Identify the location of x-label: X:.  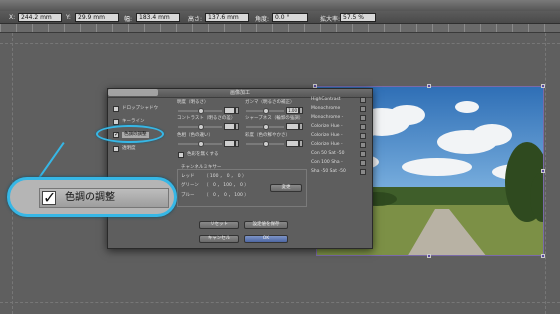
(12, 17).